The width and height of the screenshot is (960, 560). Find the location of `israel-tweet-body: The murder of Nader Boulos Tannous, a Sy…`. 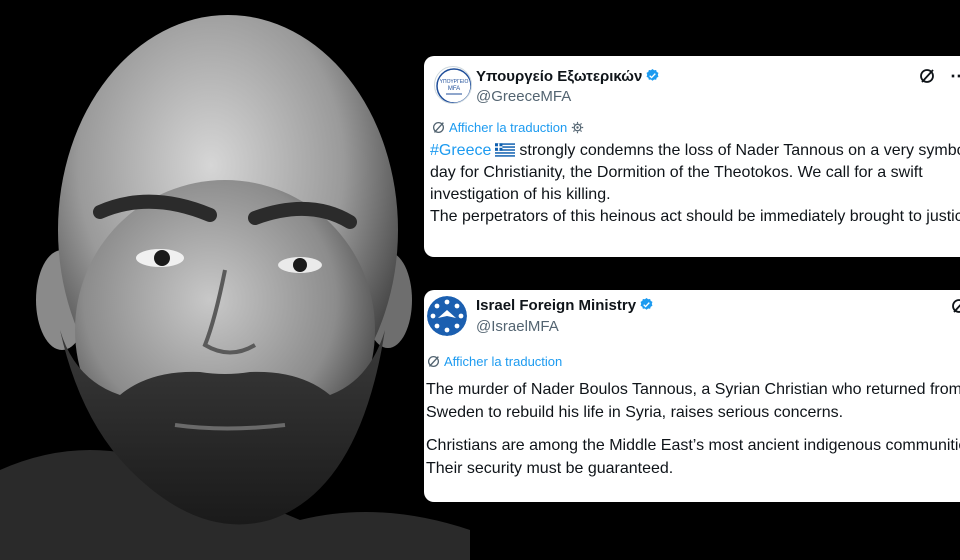

israel-tweet-body: The murder of Nader Boulos Tannous, a Sy… is located at coordinates (693, 429).